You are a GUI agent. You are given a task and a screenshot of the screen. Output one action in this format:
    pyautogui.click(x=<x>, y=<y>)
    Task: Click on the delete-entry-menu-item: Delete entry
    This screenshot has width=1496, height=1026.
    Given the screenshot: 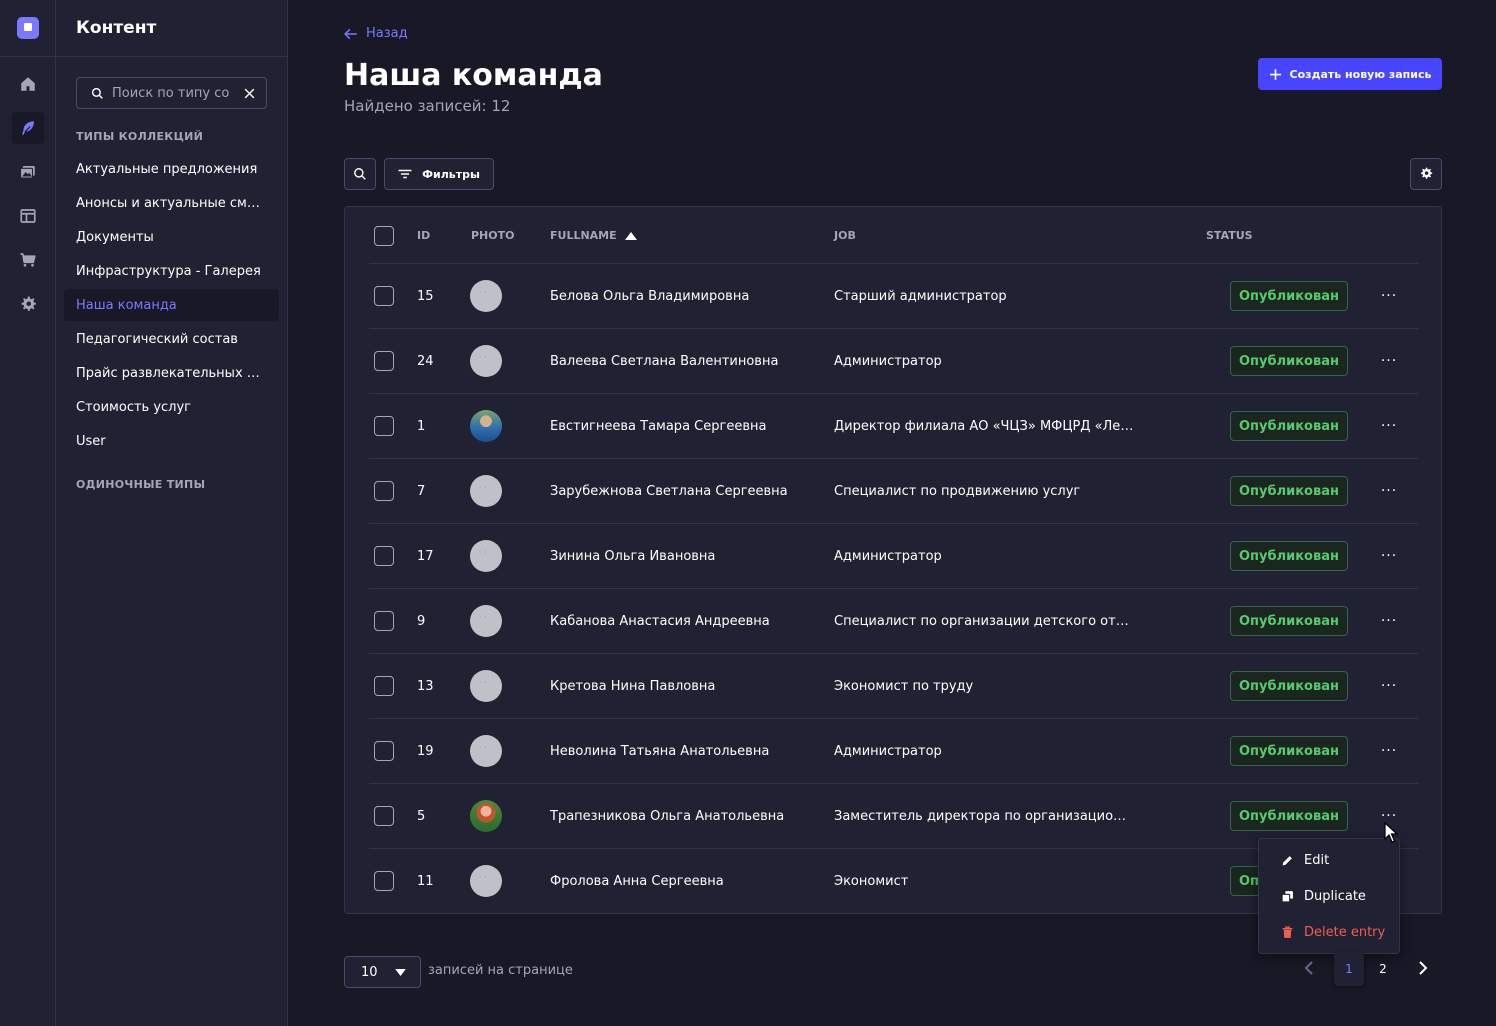 What is the action you would take?
    pyautogui.click(x=1333, y=932)
    